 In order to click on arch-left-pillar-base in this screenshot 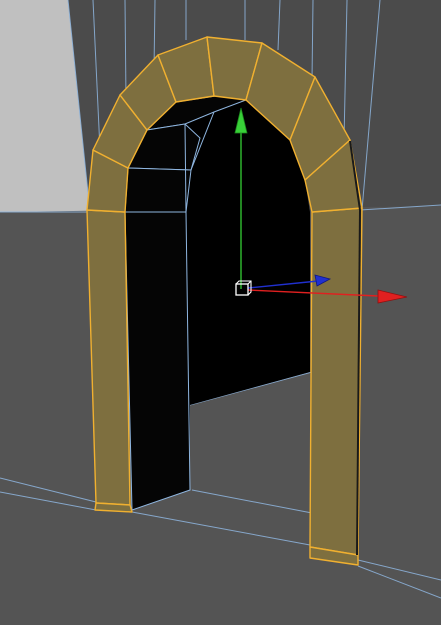, I will do `click(113, 507)`.